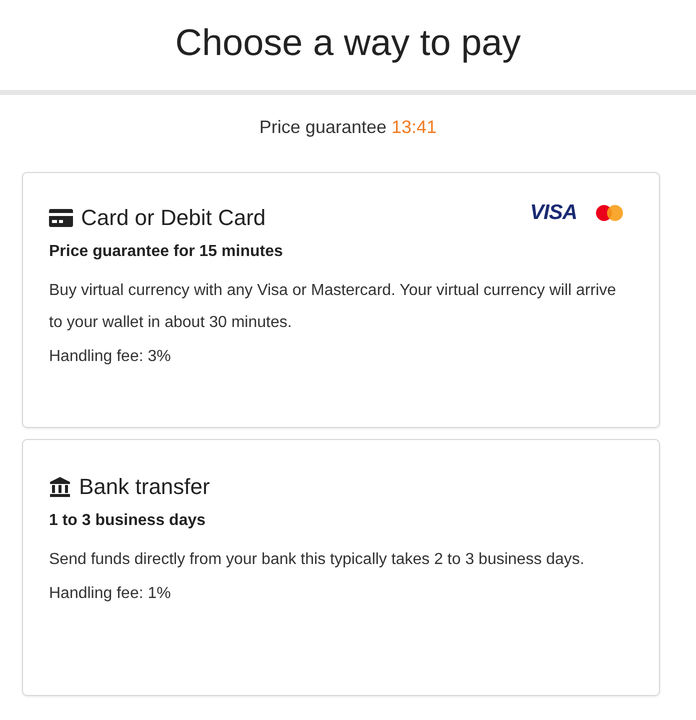  What do you see at coordinates (333, 307) in the screenshot?
I see `payment-method-description: Buy virtual currency with any Visa or Mastercard. Your virtual currency will arrive to your wallet in about 30 minutes.` at bounding box center [333, 307].